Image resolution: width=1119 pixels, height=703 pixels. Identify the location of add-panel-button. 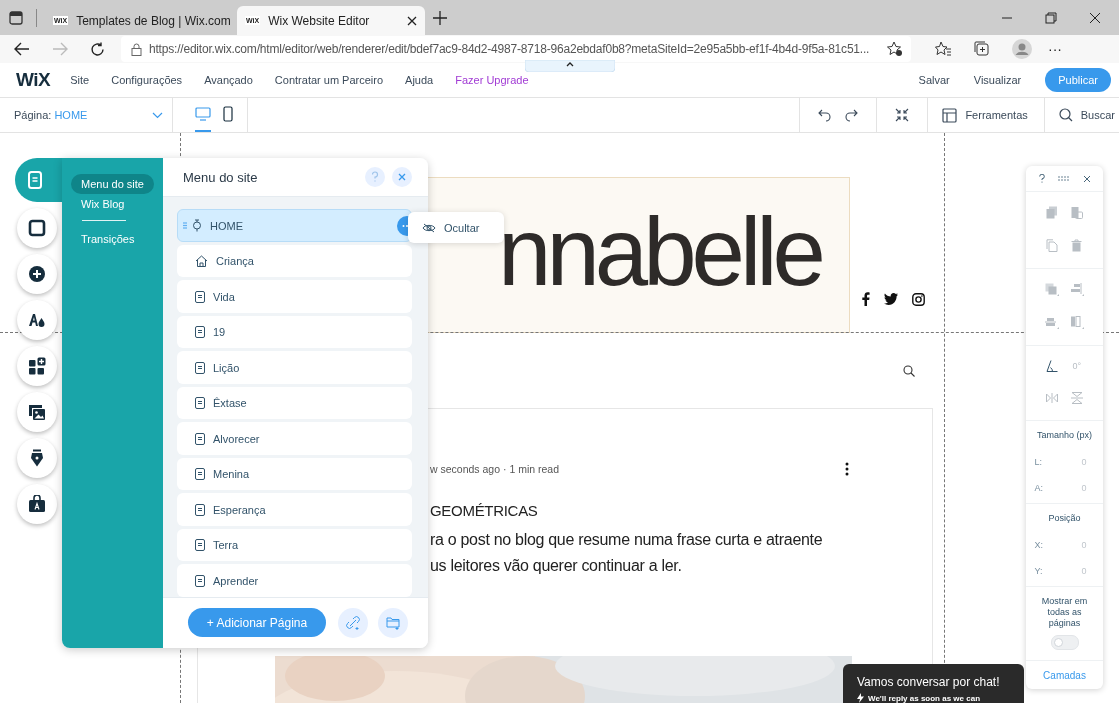
(37, 274).